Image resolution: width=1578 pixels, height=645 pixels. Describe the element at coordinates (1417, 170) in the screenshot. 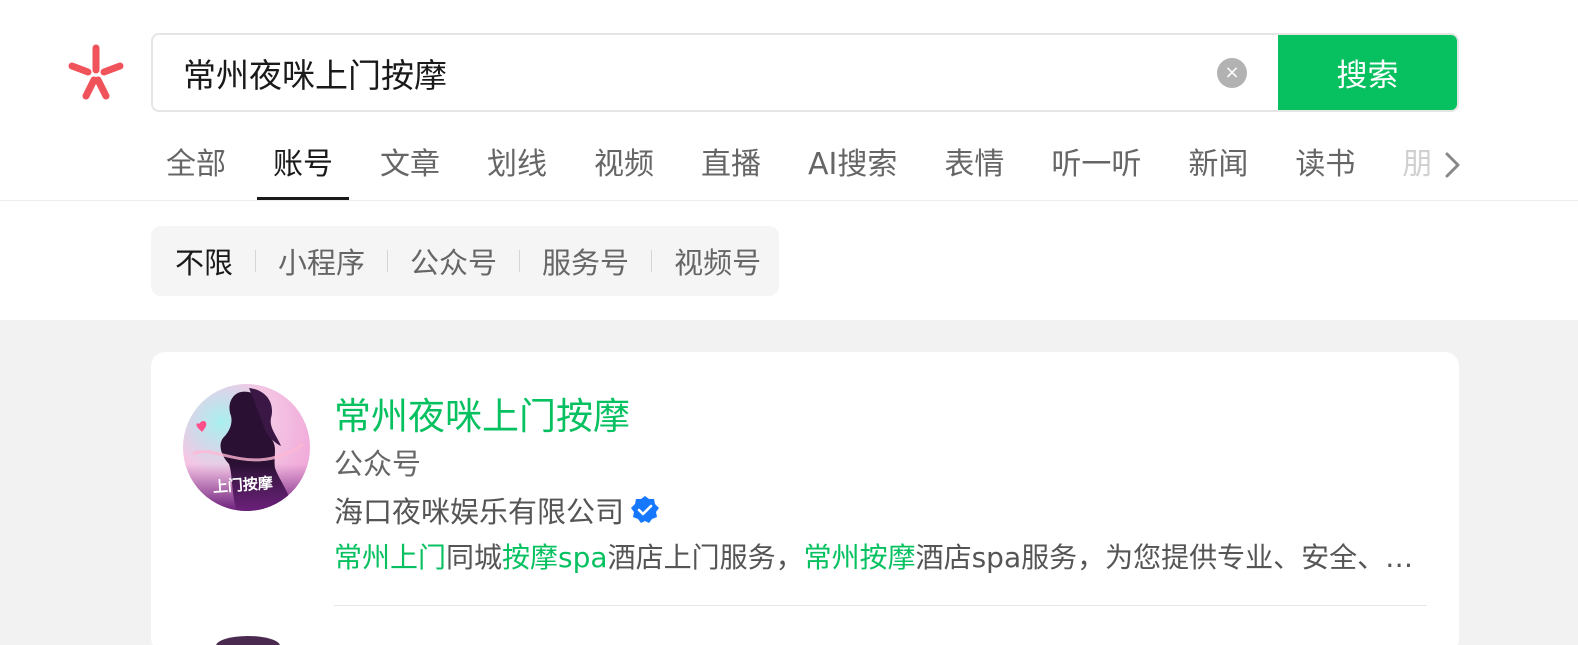

I see `tab-friends: 朋` at that location.